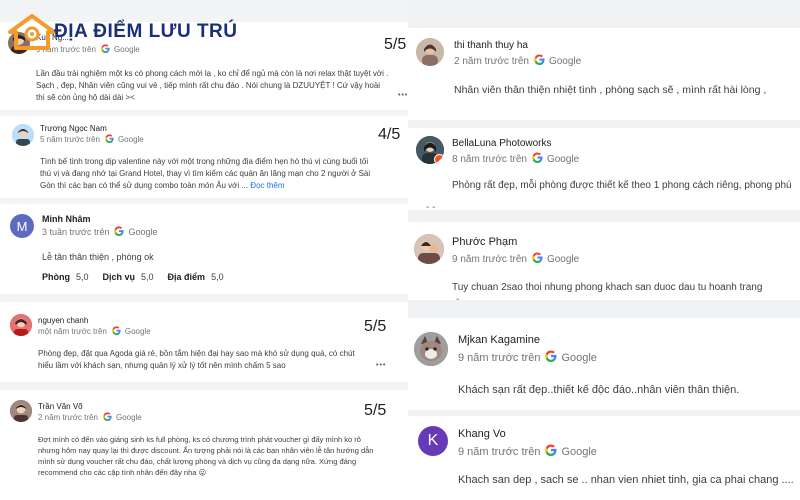  I want to click on review-score: 4/5, so click(389, 134).